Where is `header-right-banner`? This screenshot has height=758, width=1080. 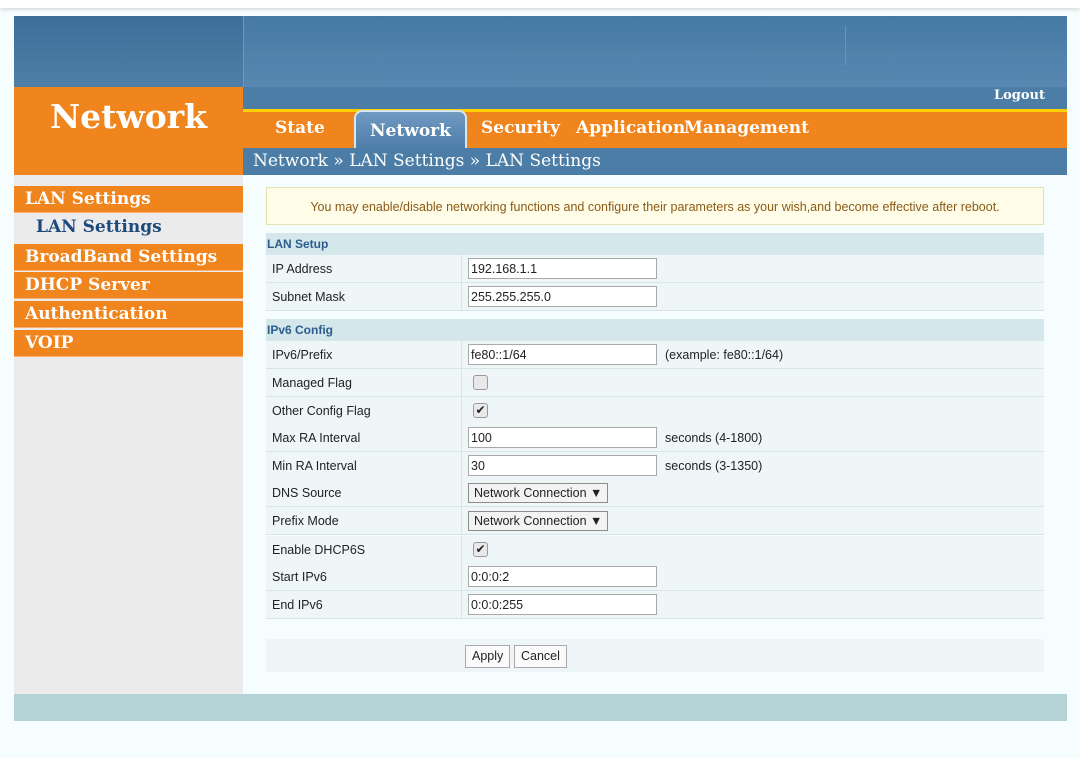
header-right-banner is located at coordinates (655, 51).